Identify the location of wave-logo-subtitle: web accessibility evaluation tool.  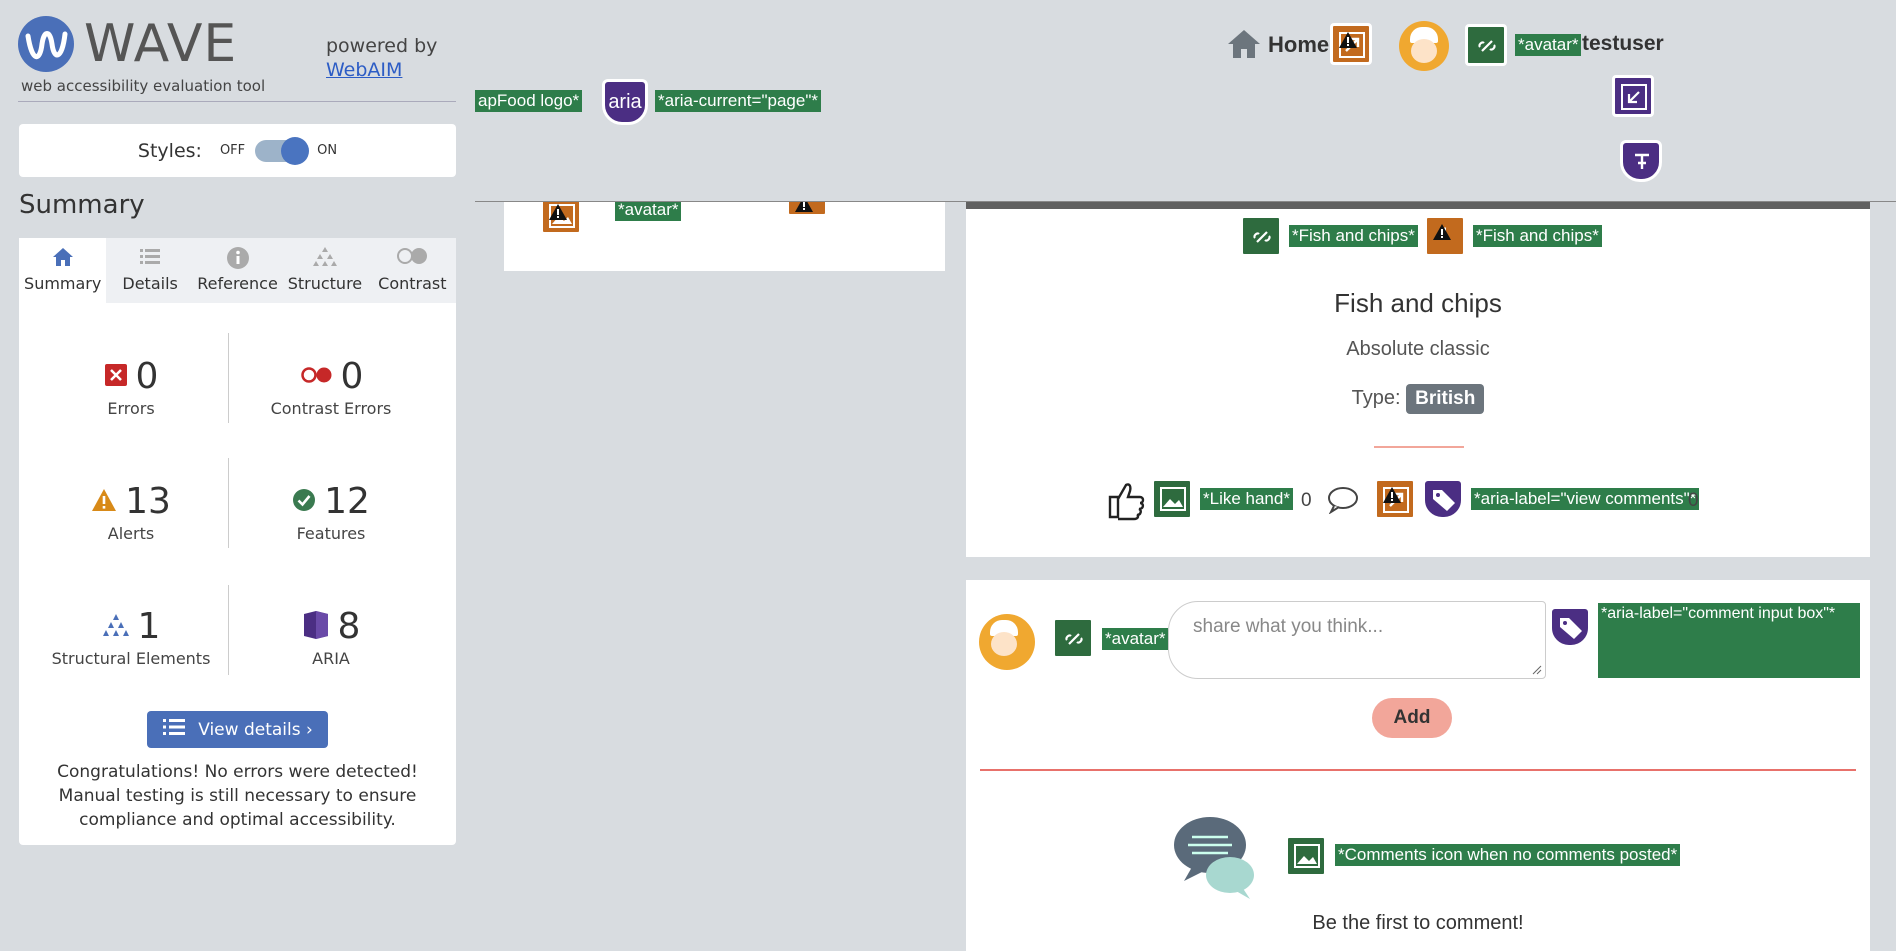
(143, 86).